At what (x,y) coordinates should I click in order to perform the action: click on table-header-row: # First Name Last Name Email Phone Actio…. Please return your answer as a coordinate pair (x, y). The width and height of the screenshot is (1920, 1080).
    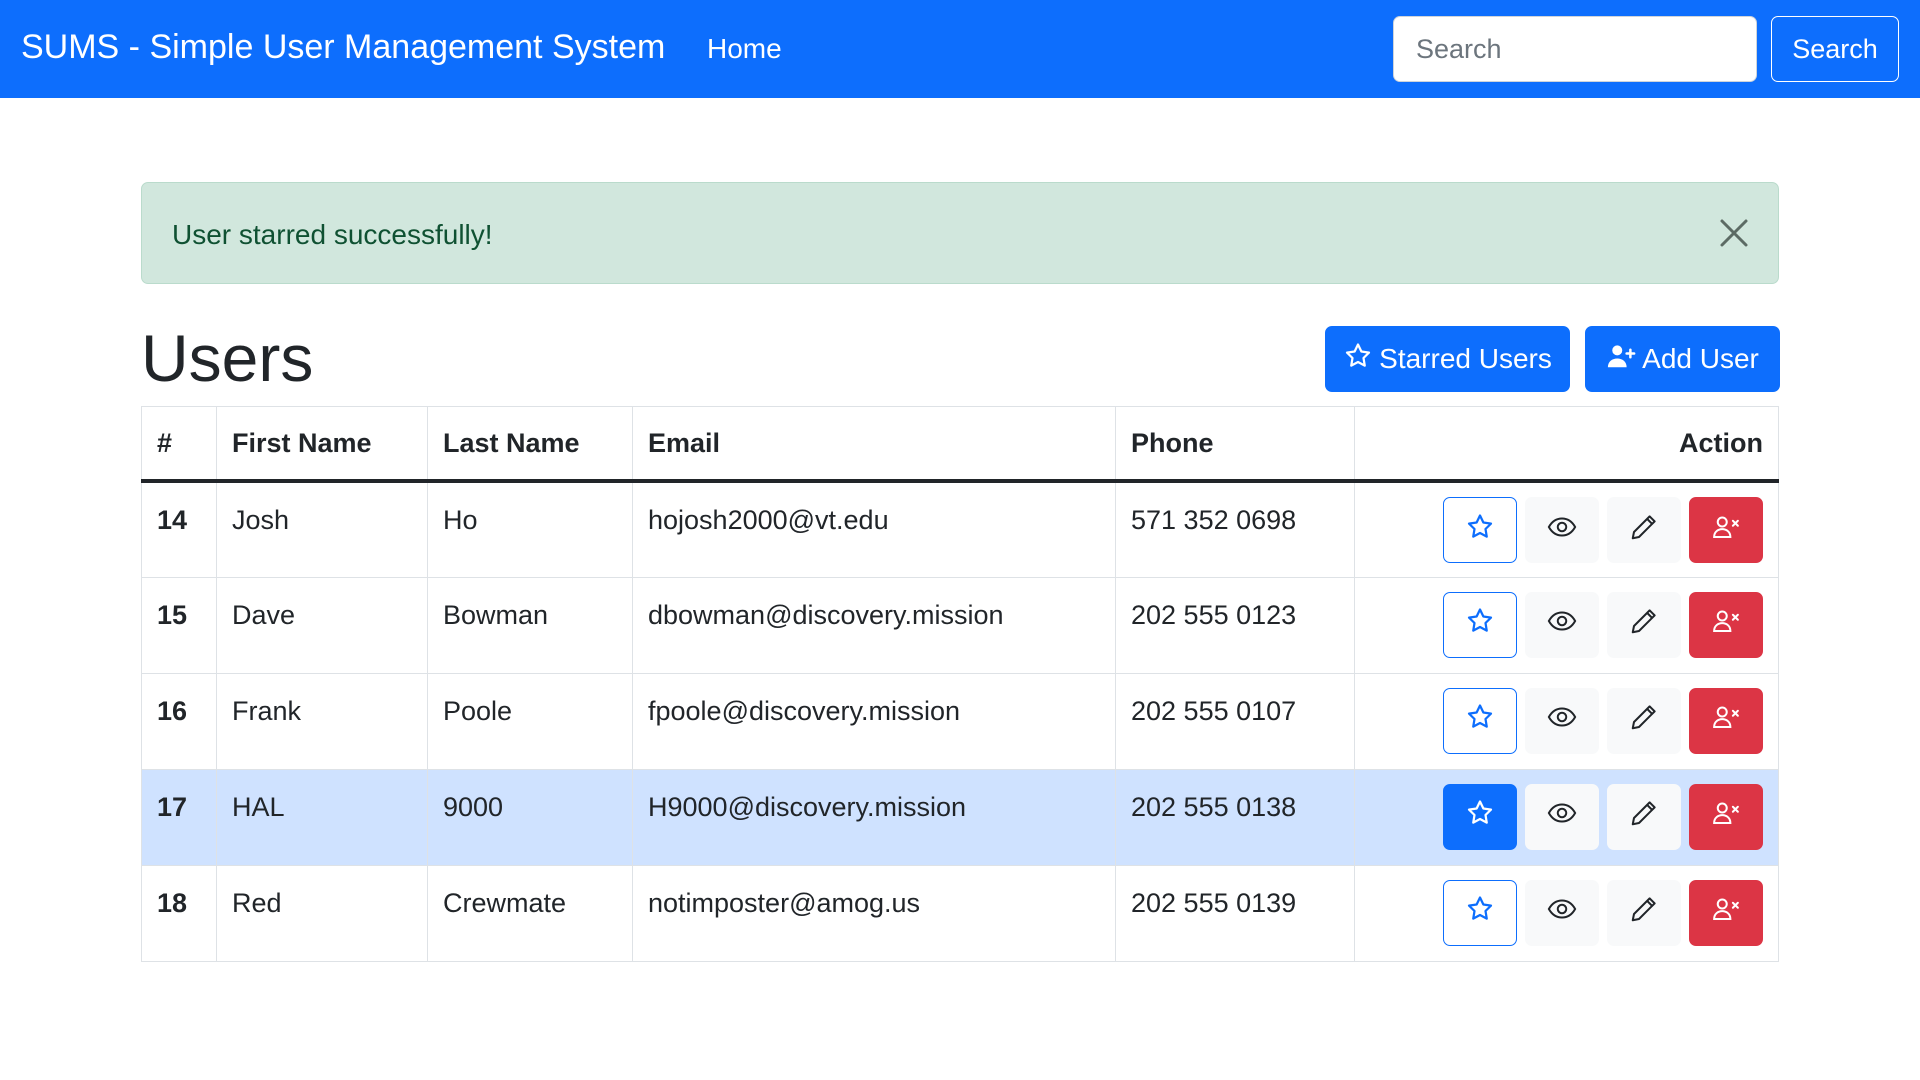
    Looking at the image, I should click on (960, 444).